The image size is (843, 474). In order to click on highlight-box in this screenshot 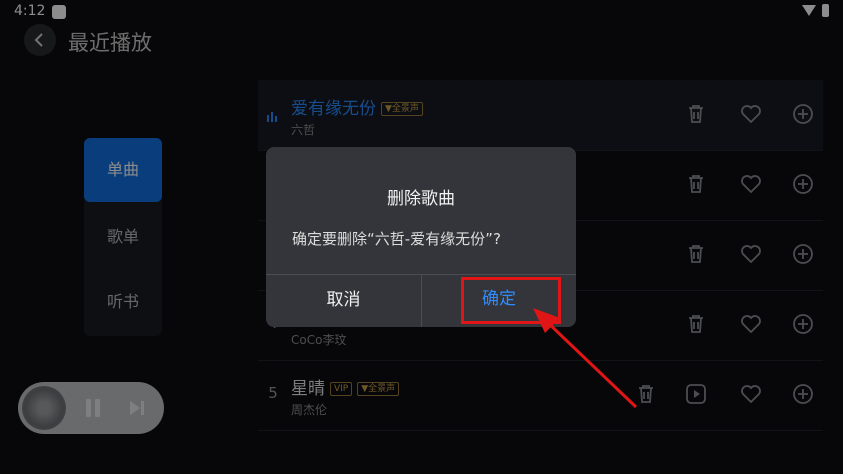, I will do `click(511, 300)`.